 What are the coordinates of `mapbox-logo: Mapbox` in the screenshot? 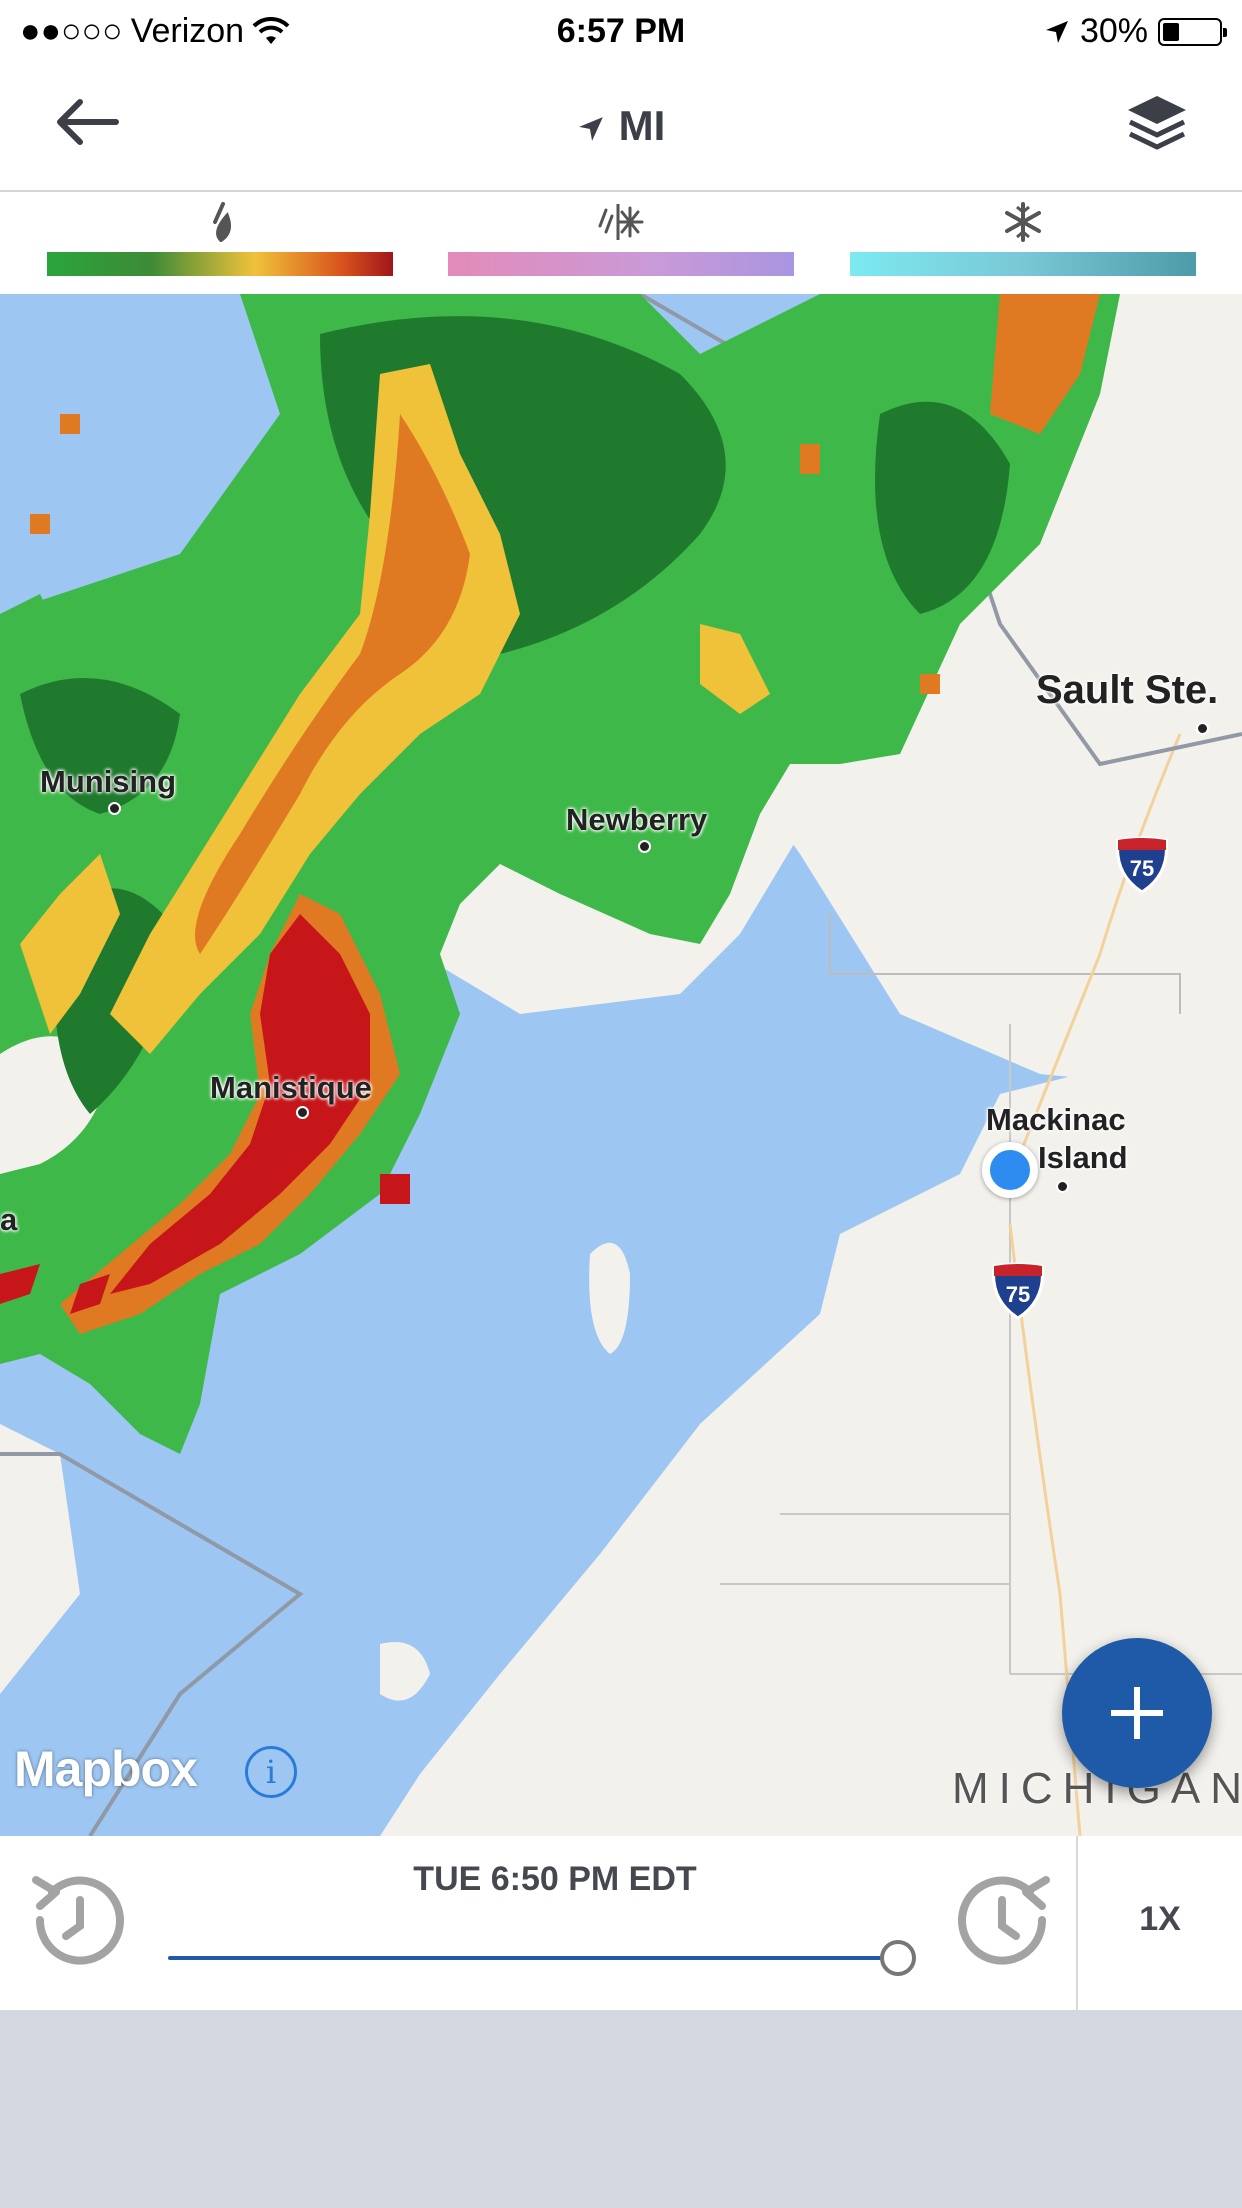 It's located at (106, 1769).